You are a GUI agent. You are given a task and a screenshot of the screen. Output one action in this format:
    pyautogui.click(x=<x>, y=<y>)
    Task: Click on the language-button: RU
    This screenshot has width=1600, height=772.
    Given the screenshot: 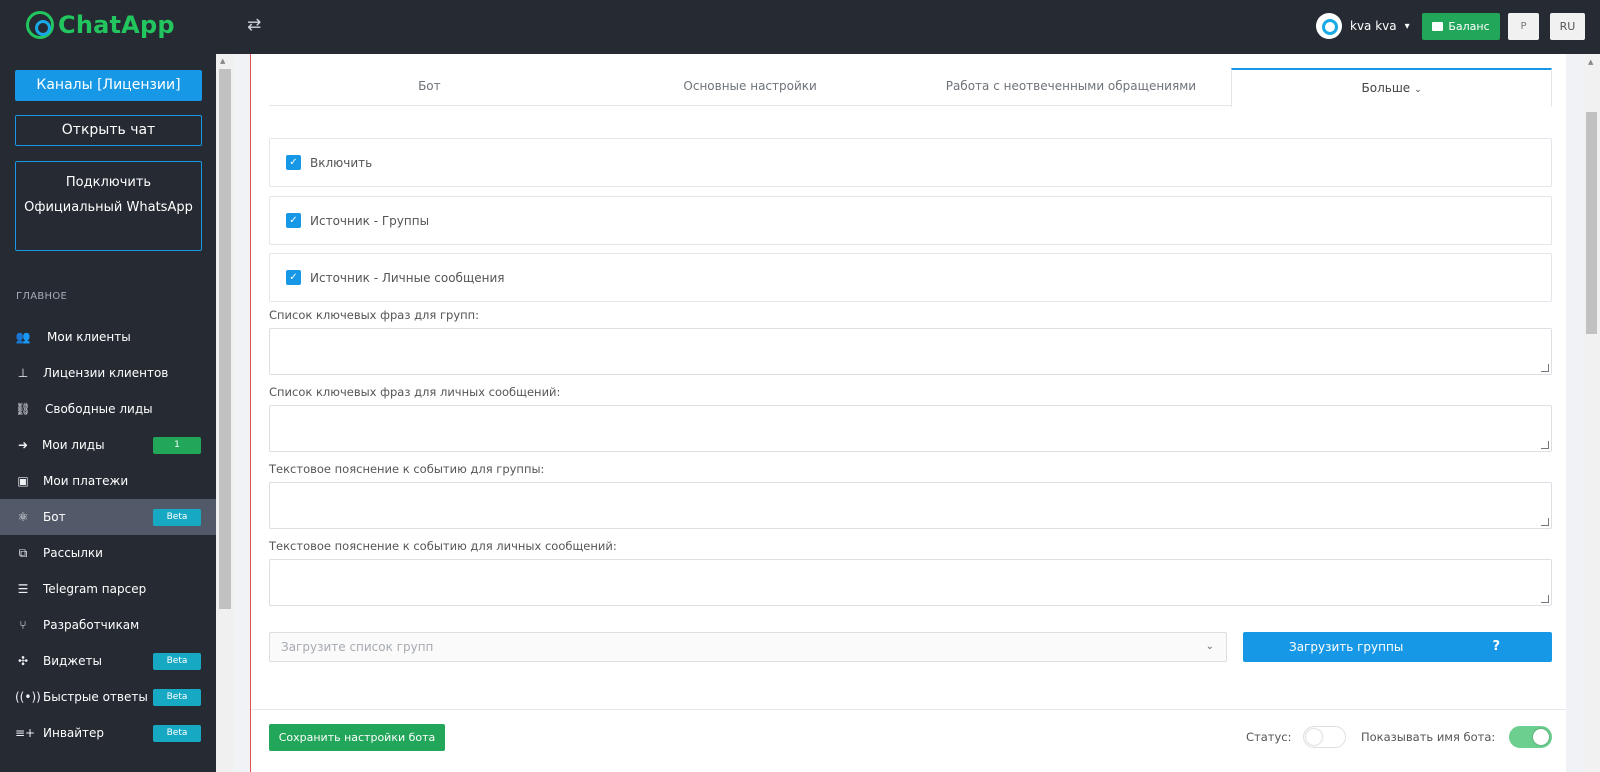 What is the action you would take?
    pyautogui.click(x=1567, y=26)
    